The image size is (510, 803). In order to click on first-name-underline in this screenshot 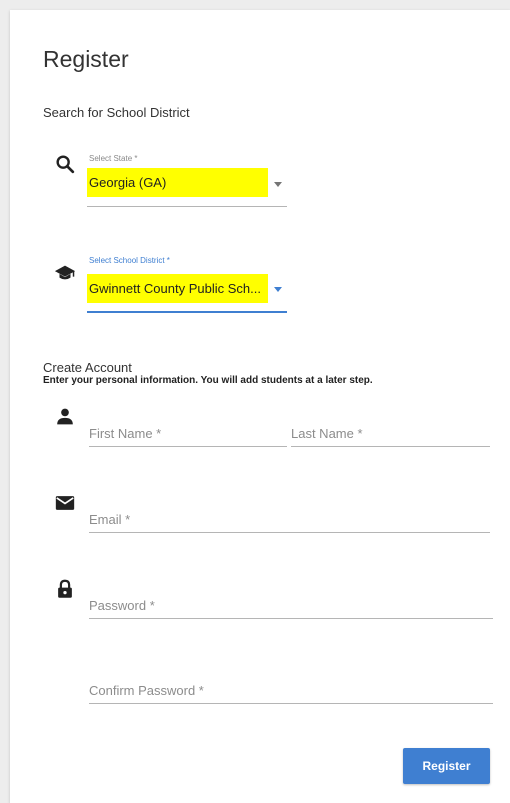, I will do `click(188, 446)`.